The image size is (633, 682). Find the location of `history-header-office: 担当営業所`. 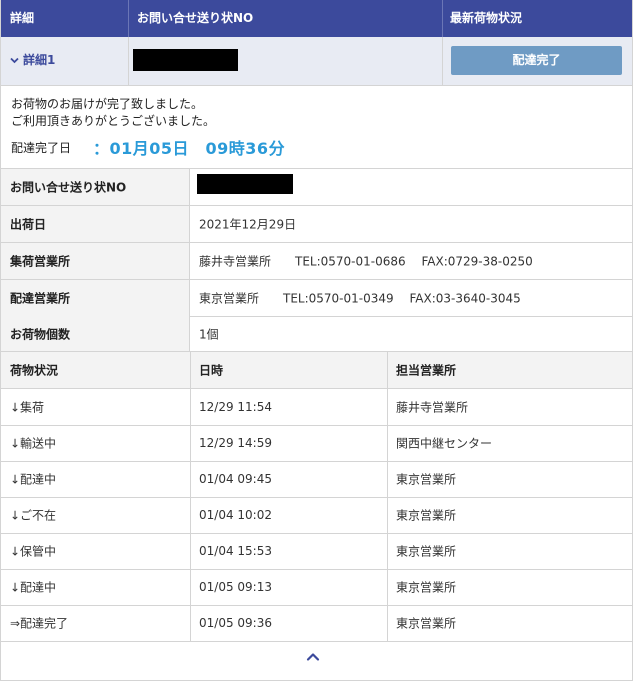

history-header-office: 担当営業所 is located at coordinates (426, 370).